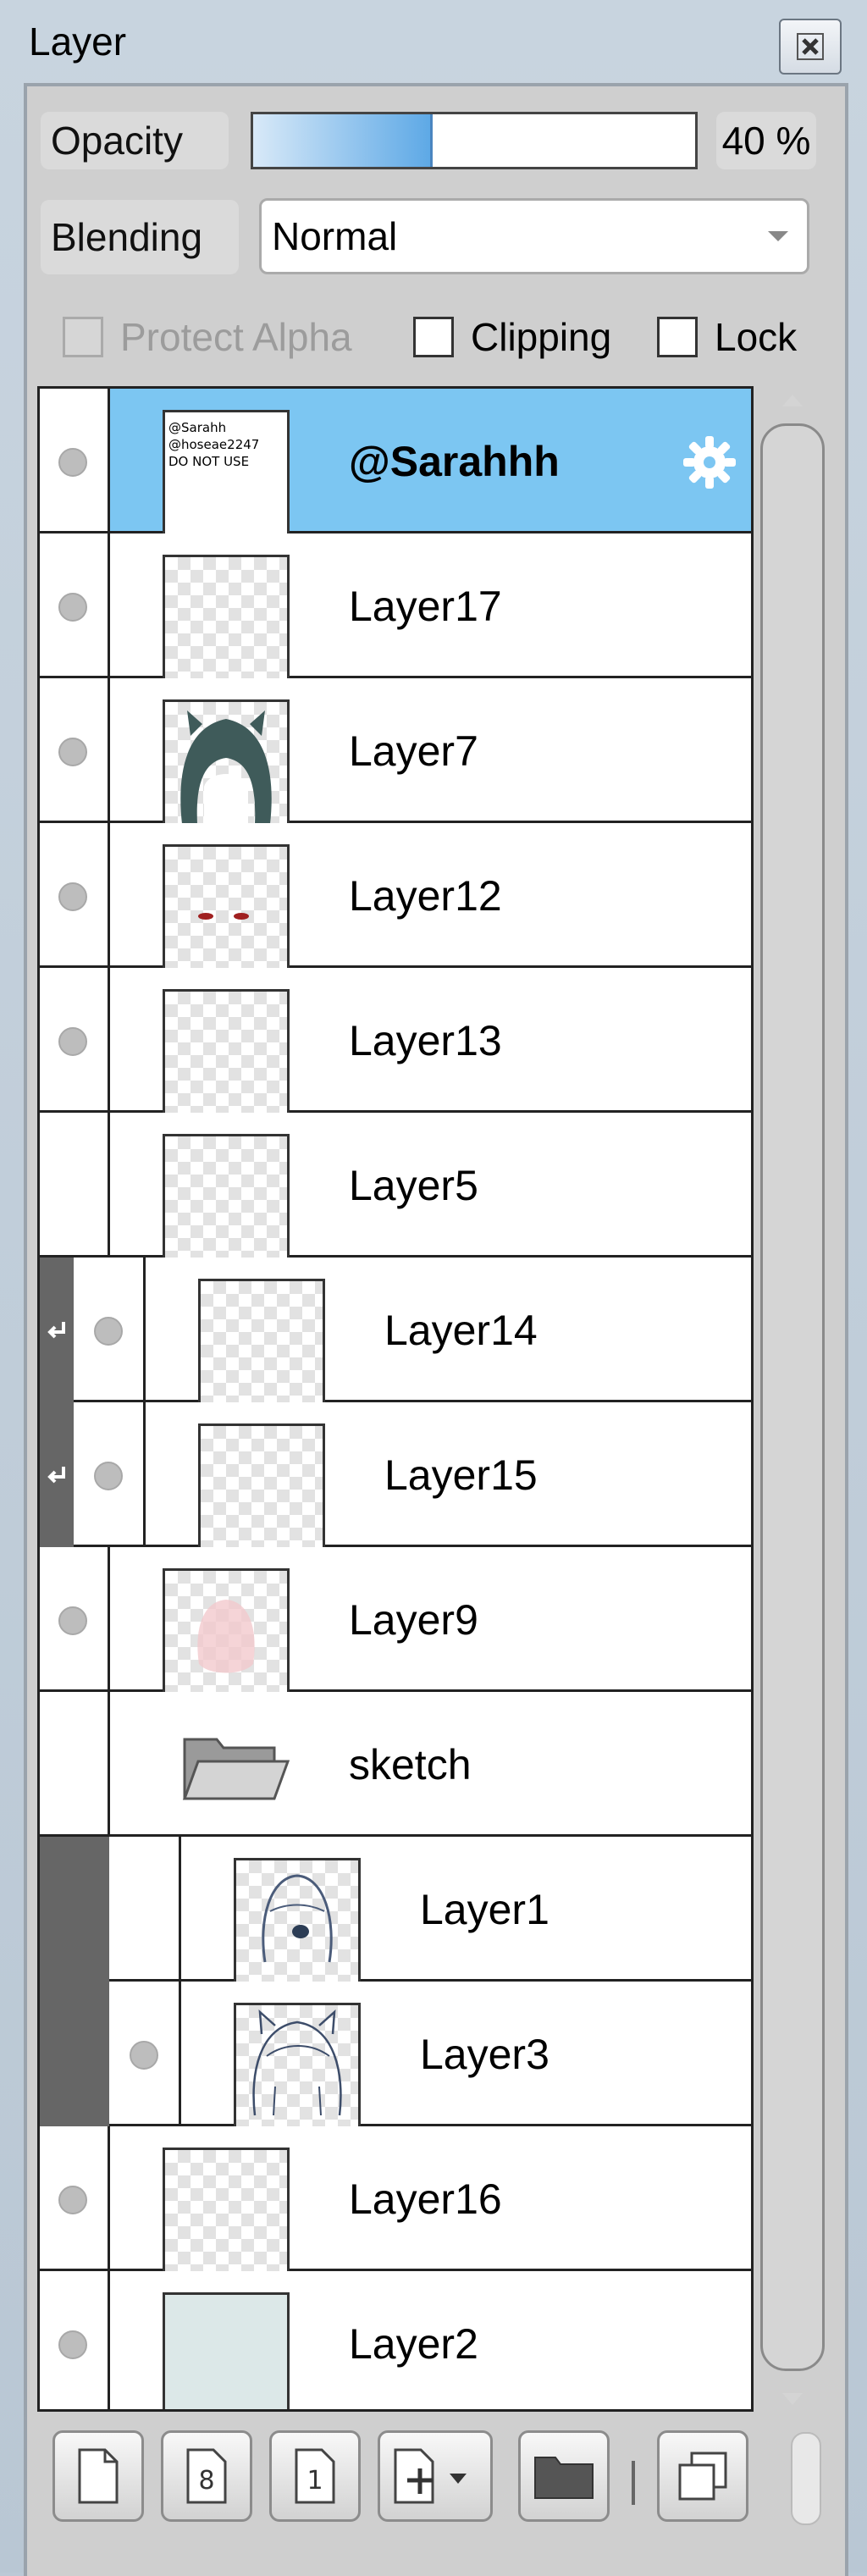  Describe the element at coordinates (484, 1909) in the screenshot. I see `layer-name: Layer1` at that location.